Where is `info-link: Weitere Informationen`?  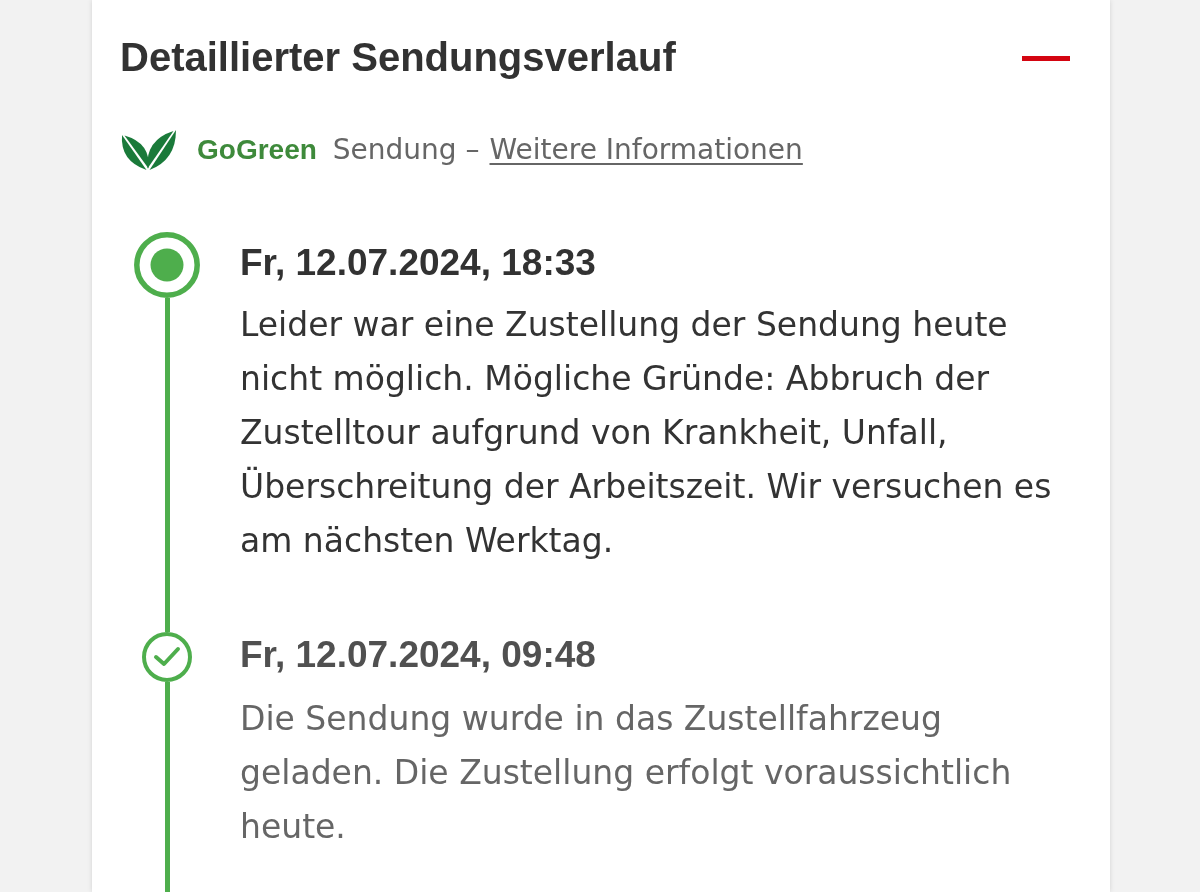
info-link: Weitere Informationen is located at coordinates (646, 150).